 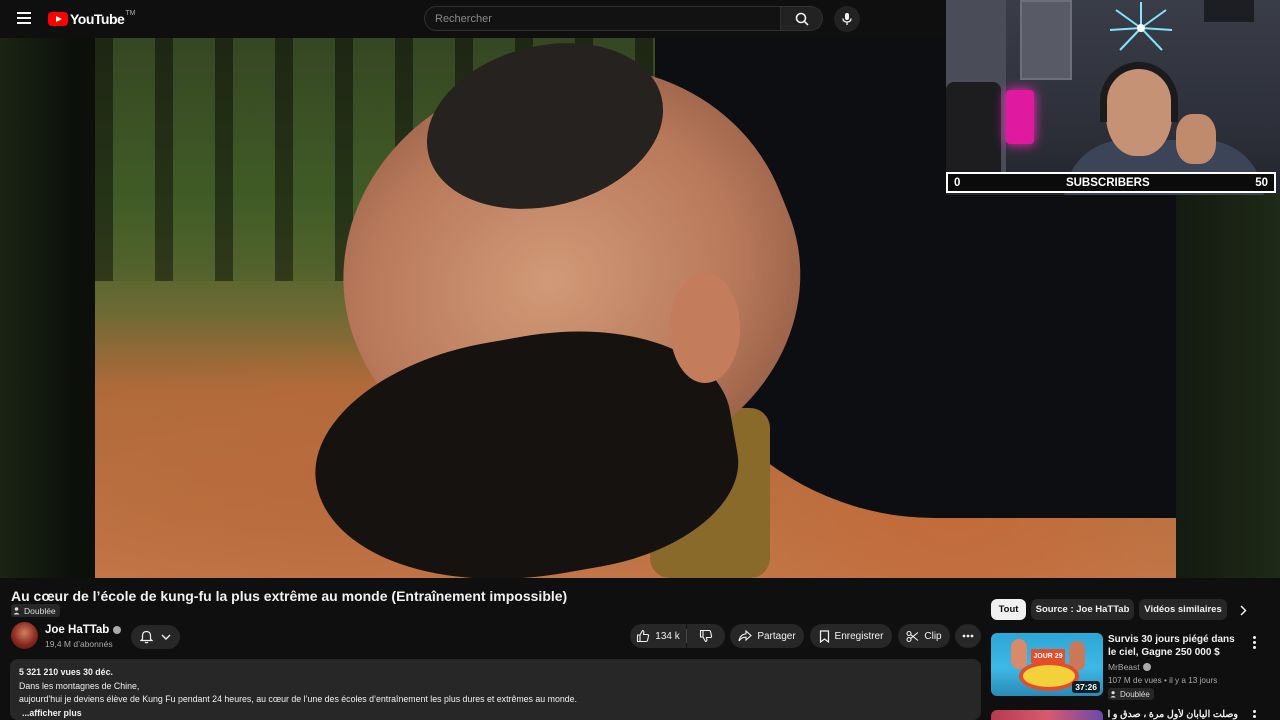 What do you see at coordinates (79, 644) in the screenshot?
I see `subscriber-count: 19,4 M d’abonnés` at bounding box center [79, 644].